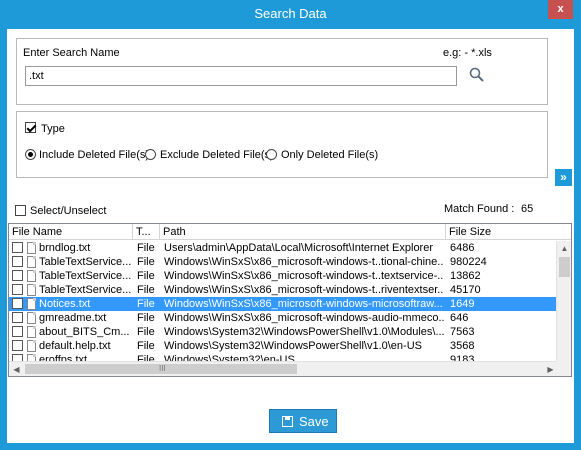 The image size is (581, 450). I want to click on save-button-label: Save, so click(314, 421).